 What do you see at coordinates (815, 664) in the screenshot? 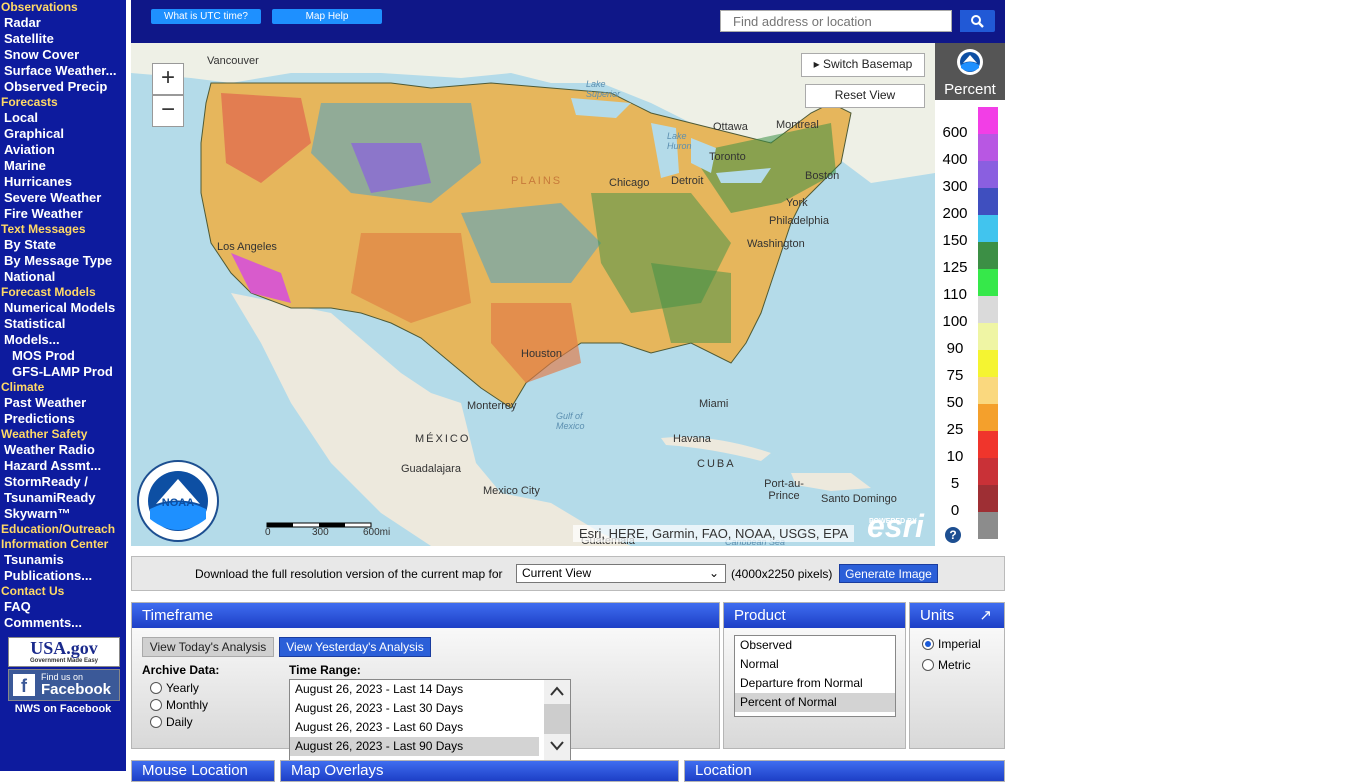
I see `product-option: Normal` at bounding box center [815, 664].